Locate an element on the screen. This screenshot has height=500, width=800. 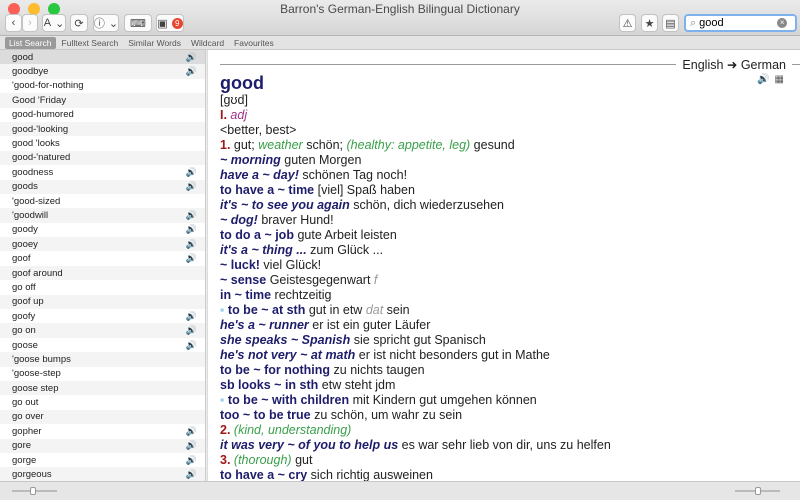
list-item: good-'looking is located at coordinates (102, 129).